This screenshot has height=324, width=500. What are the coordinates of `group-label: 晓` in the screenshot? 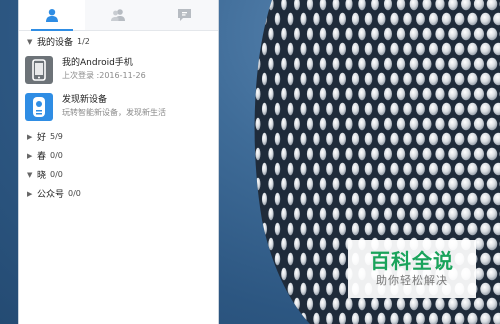 It's located at (42, 176).